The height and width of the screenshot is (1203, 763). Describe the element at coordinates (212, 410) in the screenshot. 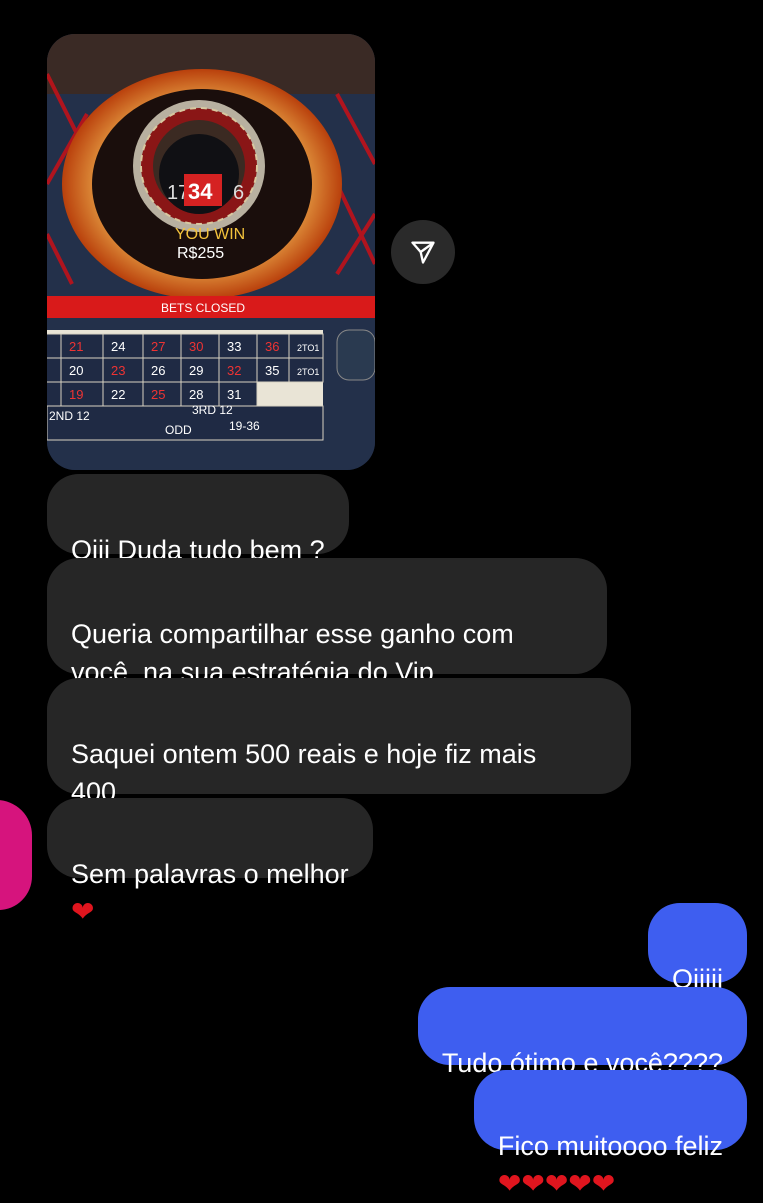

I see `table-outside-label: 3RD 12` at that location.